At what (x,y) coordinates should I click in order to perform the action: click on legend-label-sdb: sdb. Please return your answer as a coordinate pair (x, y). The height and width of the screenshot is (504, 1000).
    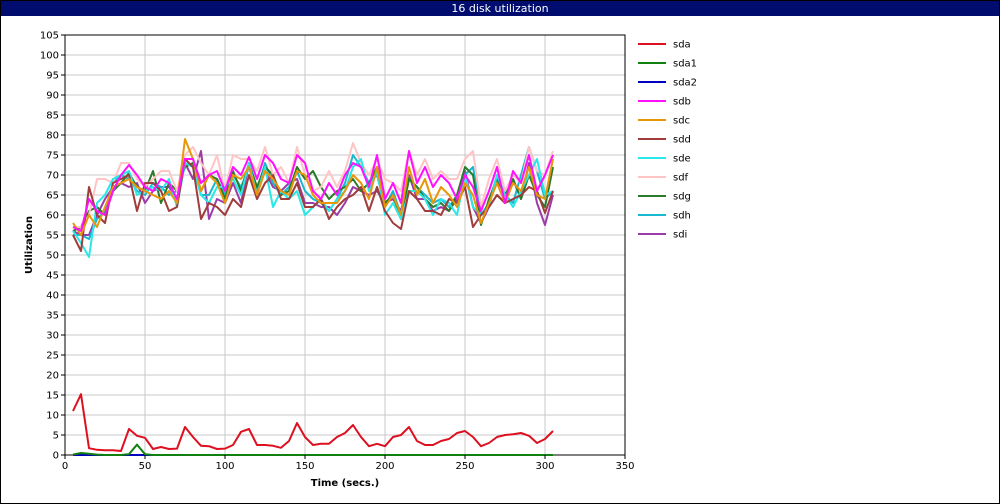
    Looking at the image, I should click on (682, 102).